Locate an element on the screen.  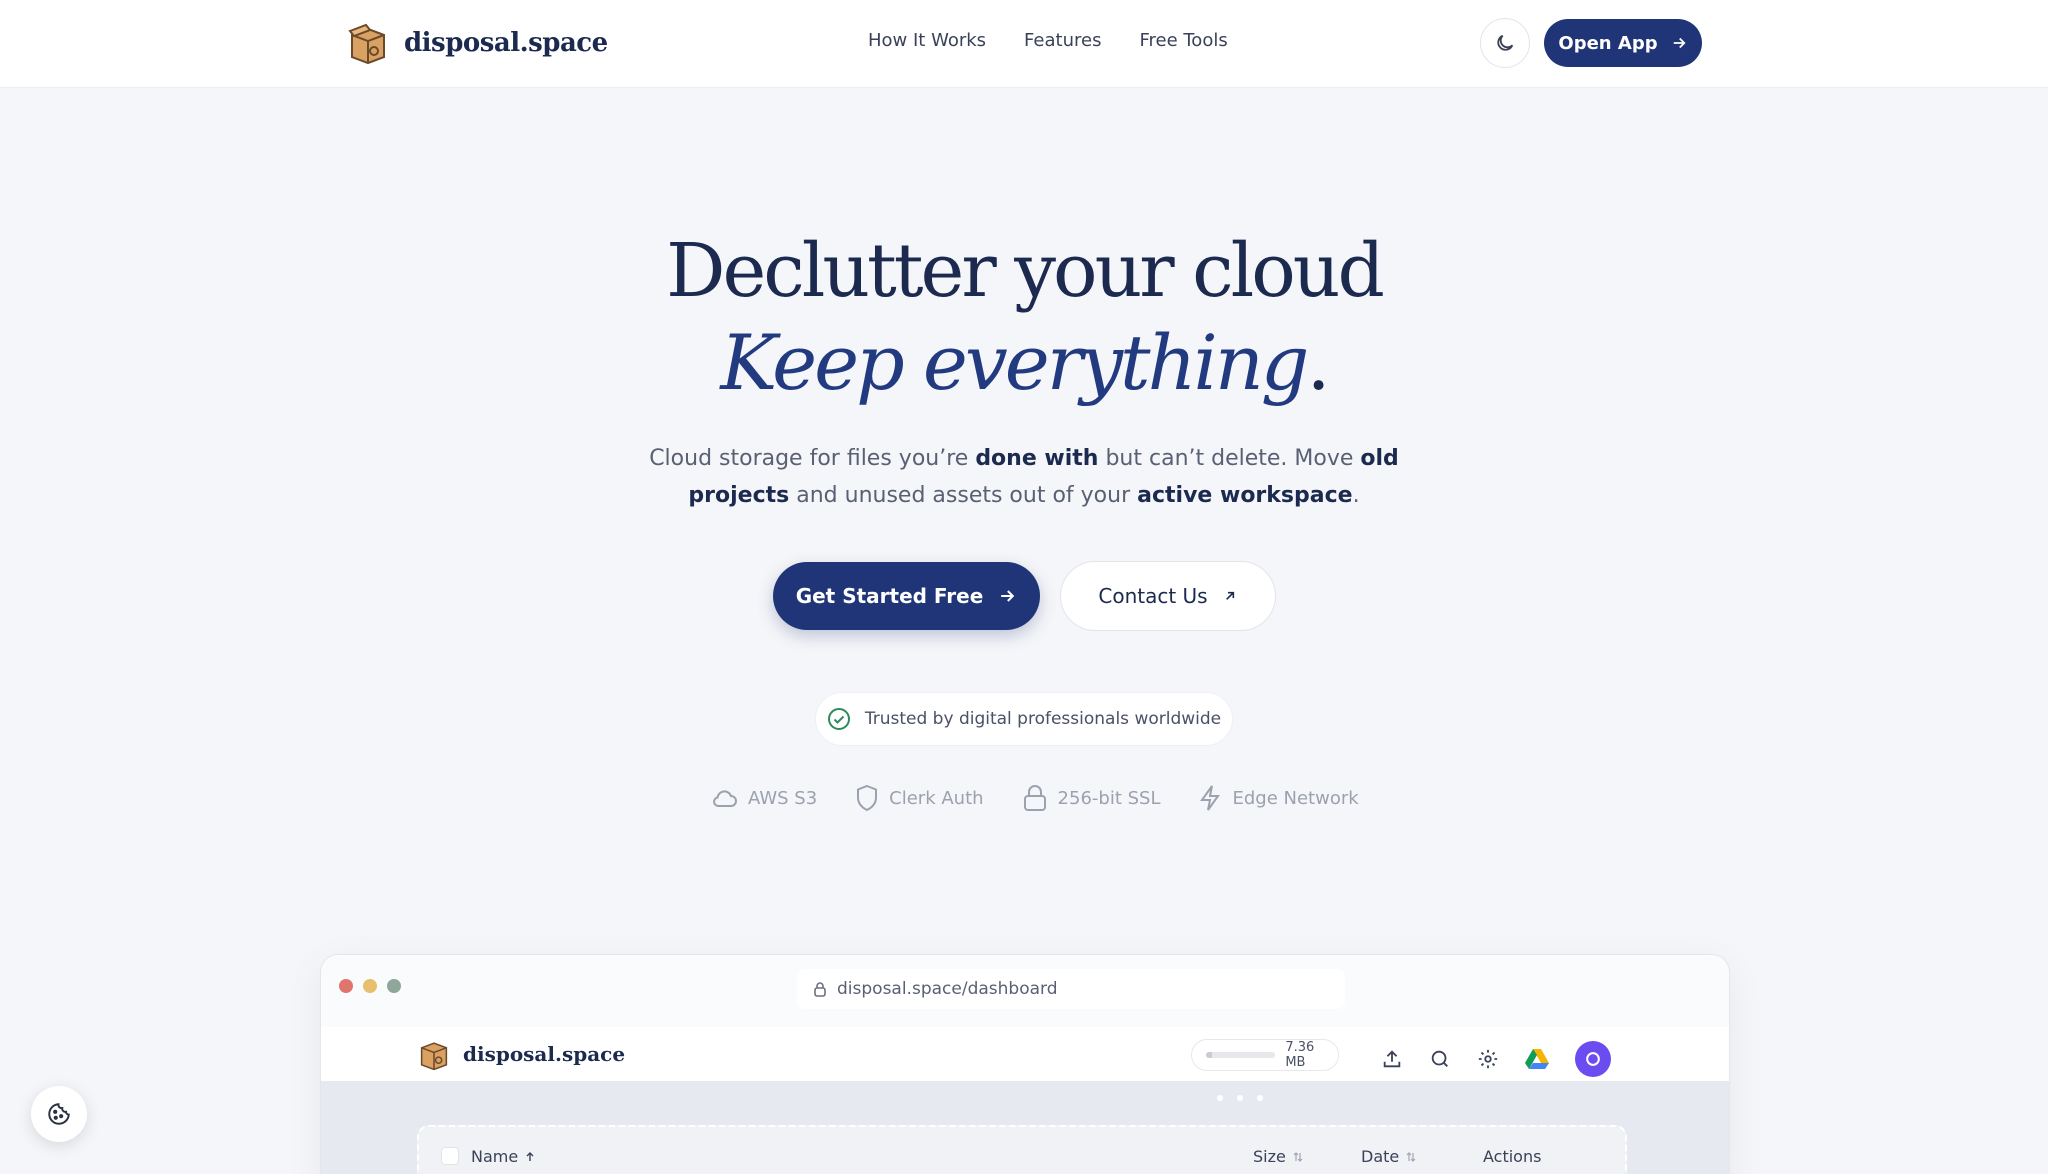
window-controls is located at coordinates (370, 986).